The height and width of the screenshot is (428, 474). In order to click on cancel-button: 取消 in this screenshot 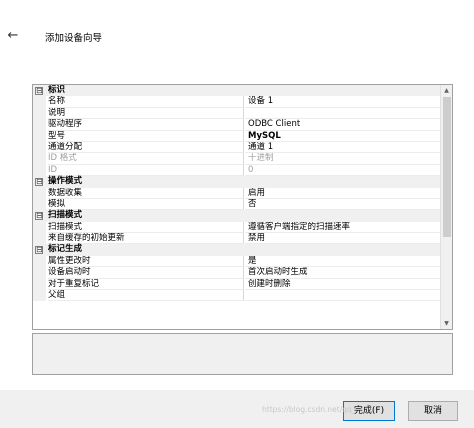, I will do `click(433, 411)`.